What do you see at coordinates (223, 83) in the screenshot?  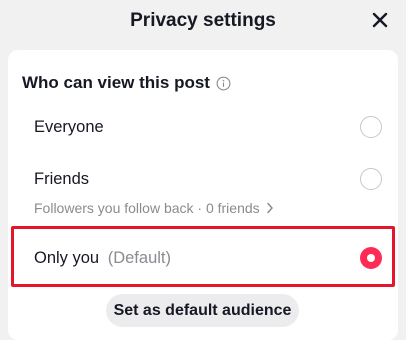 I see `info-icon` at bounding box center [223, 83].